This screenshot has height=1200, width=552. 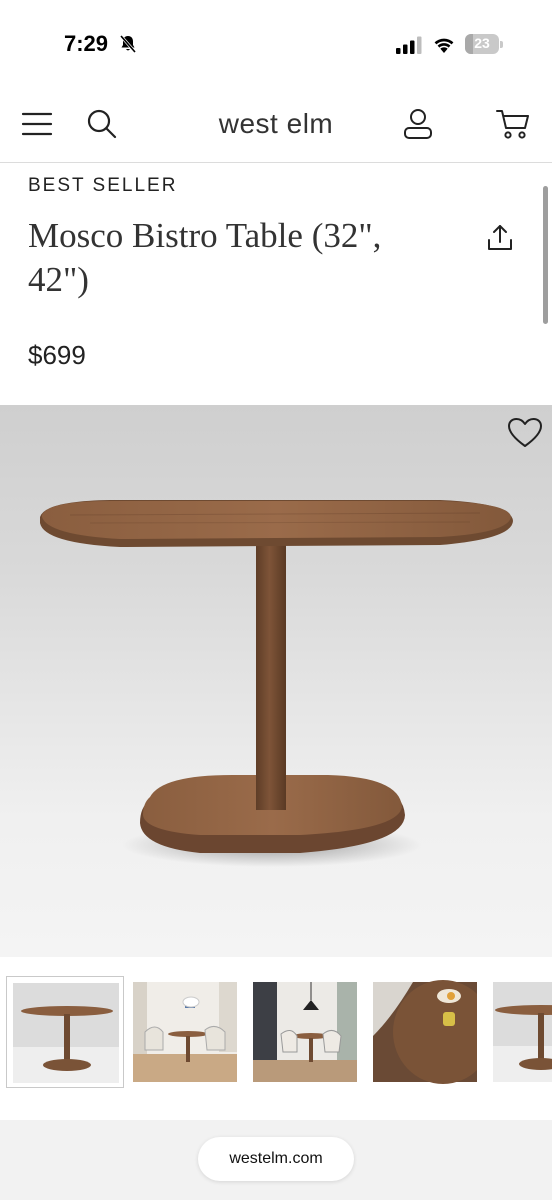 What do you see at coordinates (444, 45) in the screenshot?
I see `wifi-icon` at bounding box center [444, 45].